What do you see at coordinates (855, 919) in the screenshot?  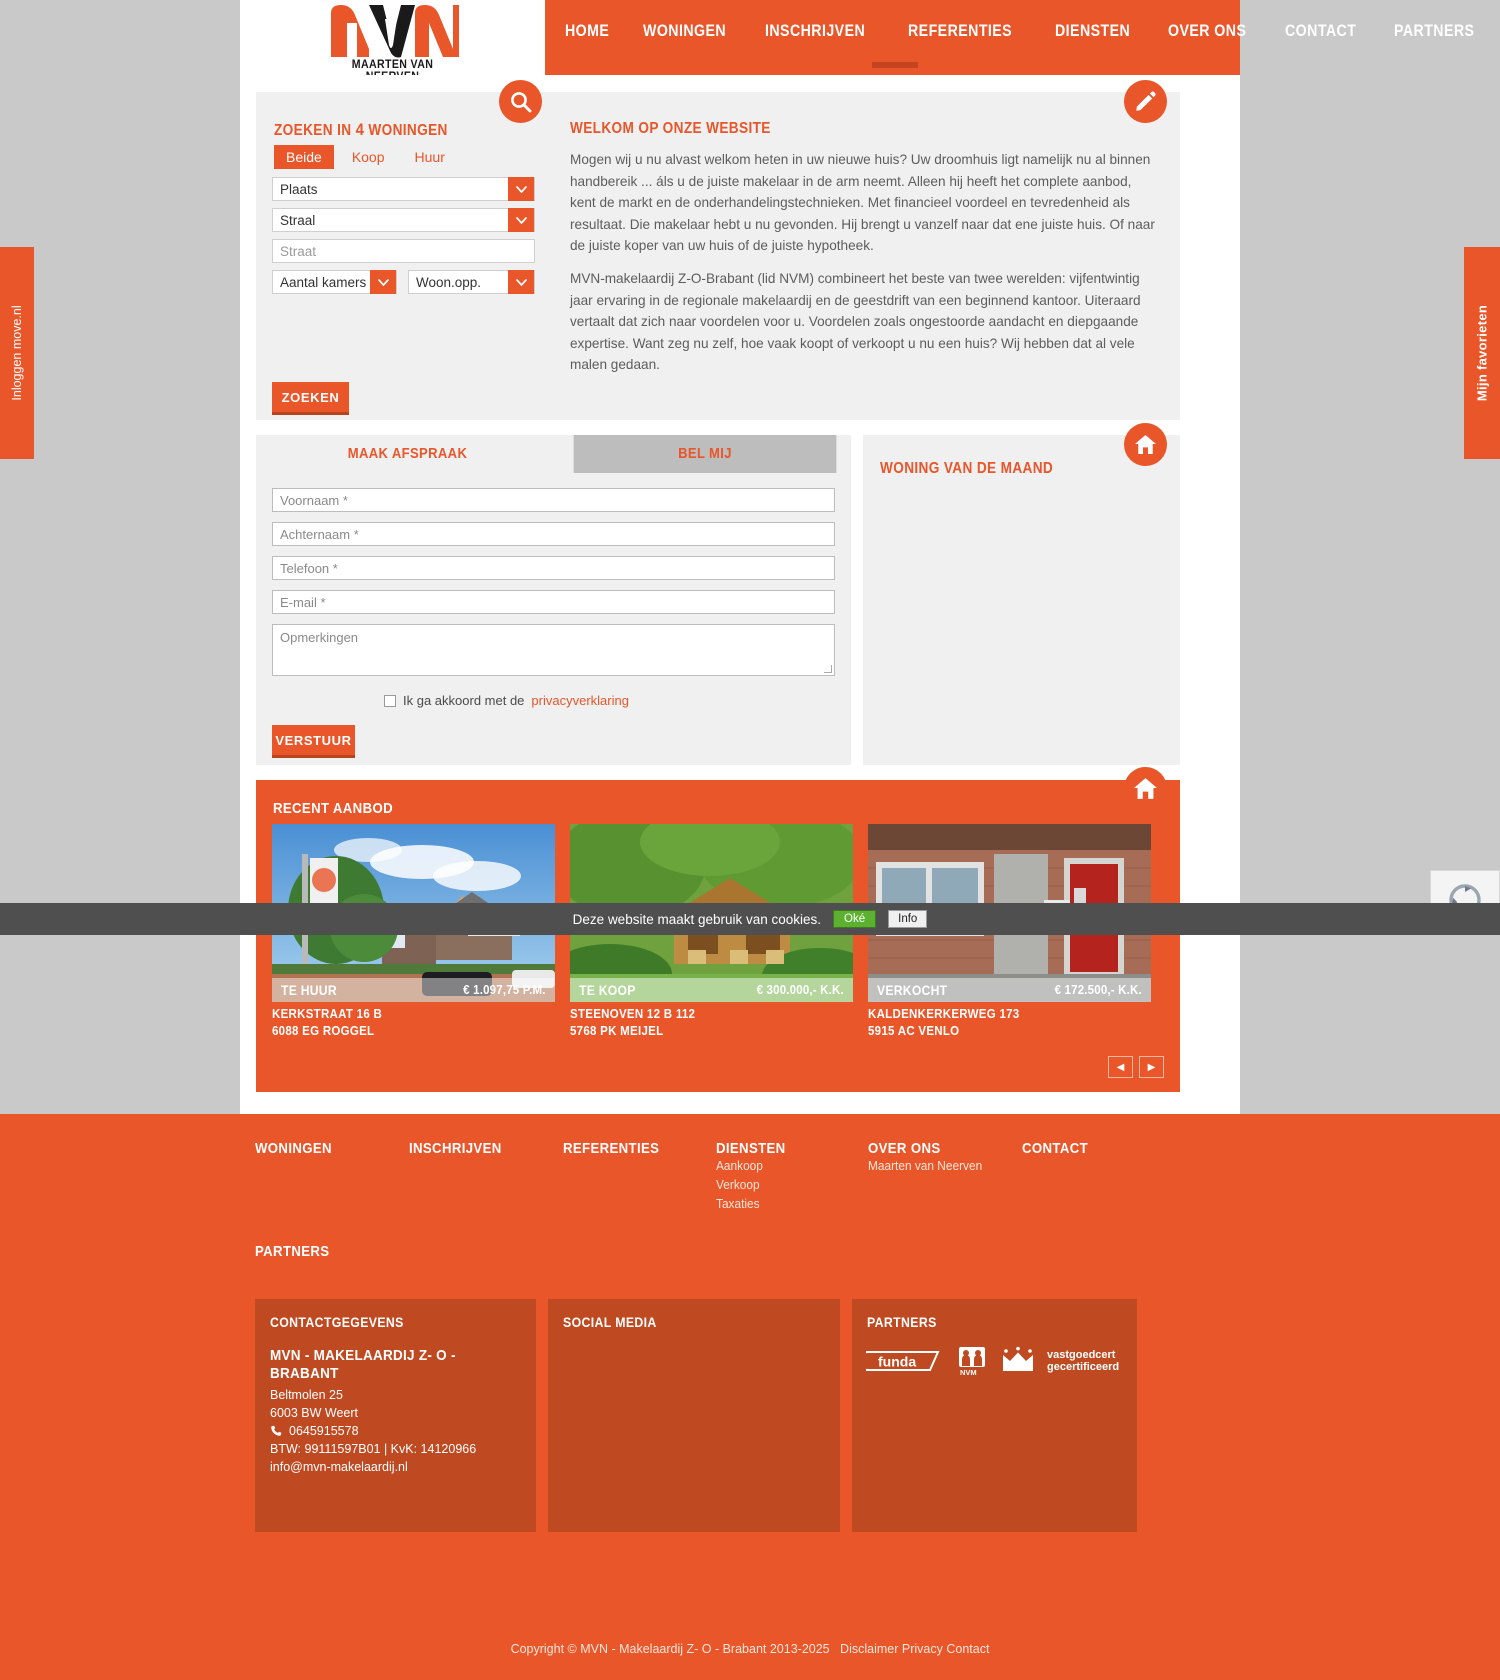 I see `cookie-accept-button: Oké` at bounding box center [855, 919].